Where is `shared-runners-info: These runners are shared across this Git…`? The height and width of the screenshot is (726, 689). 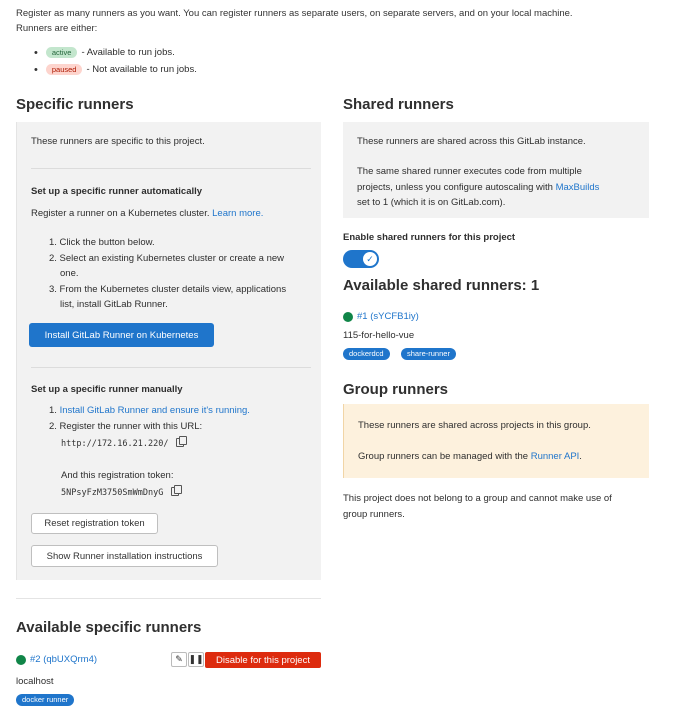
shared-runners-info: These runners are shared across this Git… is located at coordinates (496, 170).